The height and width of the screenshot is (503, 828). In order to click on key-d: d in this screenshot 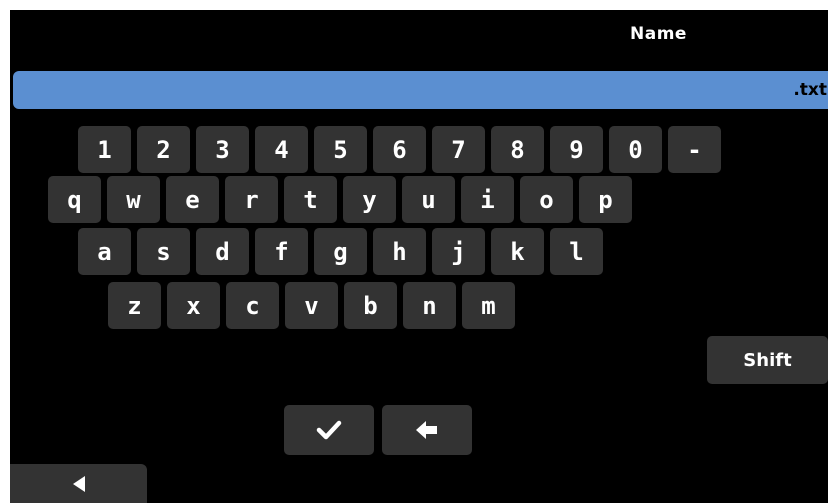, I will do `click(222, 251)`.